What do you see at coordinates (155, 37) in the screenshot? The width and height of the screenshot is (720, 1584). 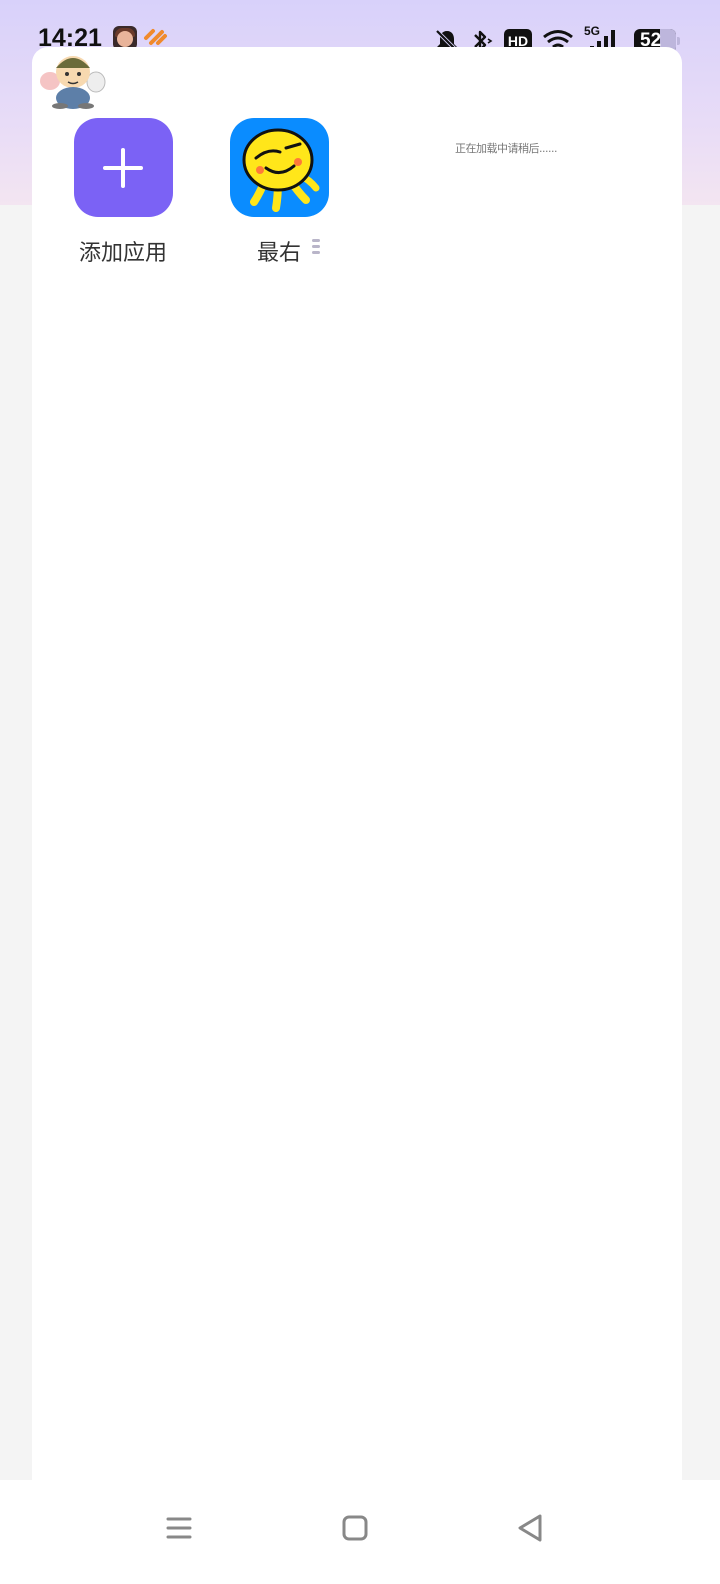 I see `orange-app-icon` at bounding box center [155, 37].